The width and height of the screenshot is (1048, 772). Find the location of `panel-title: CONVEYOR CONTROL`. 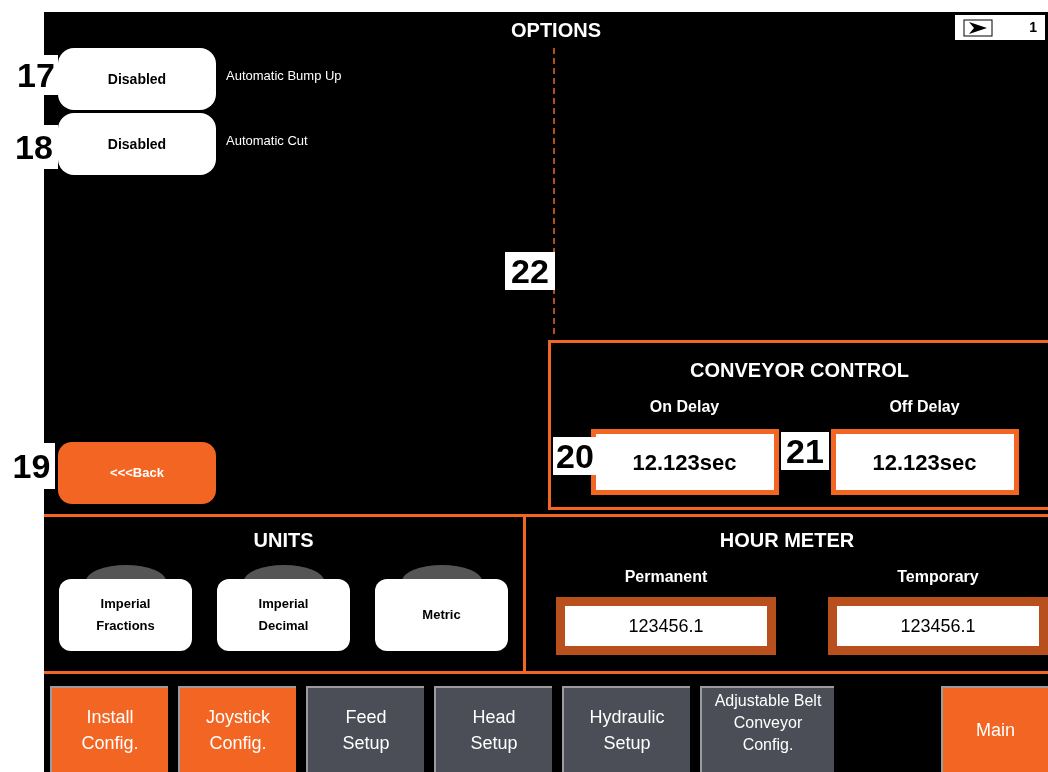

panel-title: CONVEYOR CONTROL is located at coordinates (799, 370).